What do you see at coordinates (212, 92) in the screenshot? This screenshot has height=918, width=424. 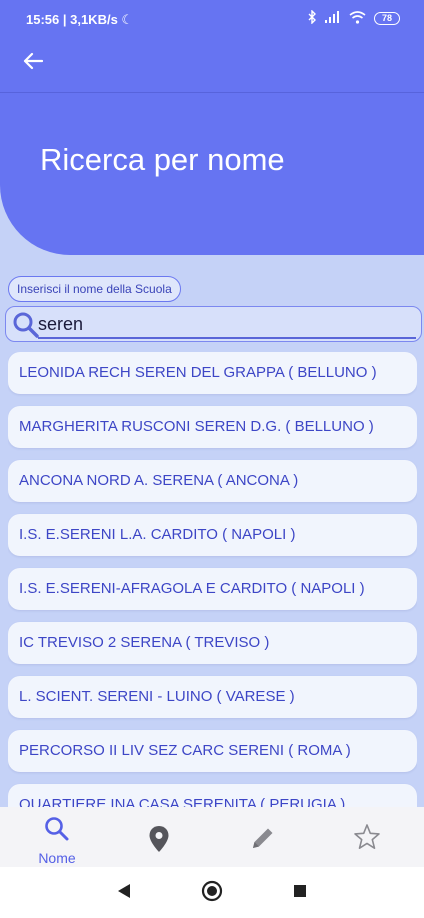 I see `header-divider` at bounding box center [212, 92].